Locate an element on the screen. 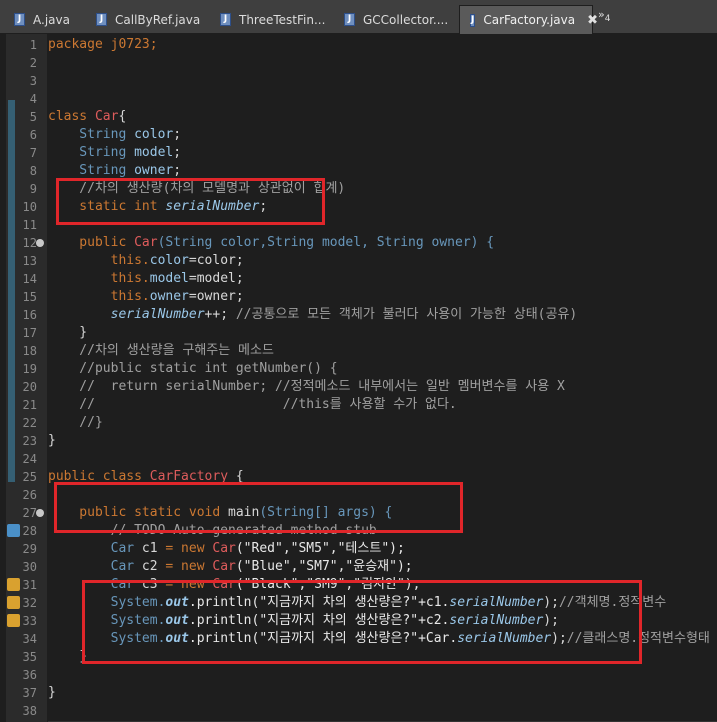  code-line-14: this.model=model; is located at coordinates (146, 278).